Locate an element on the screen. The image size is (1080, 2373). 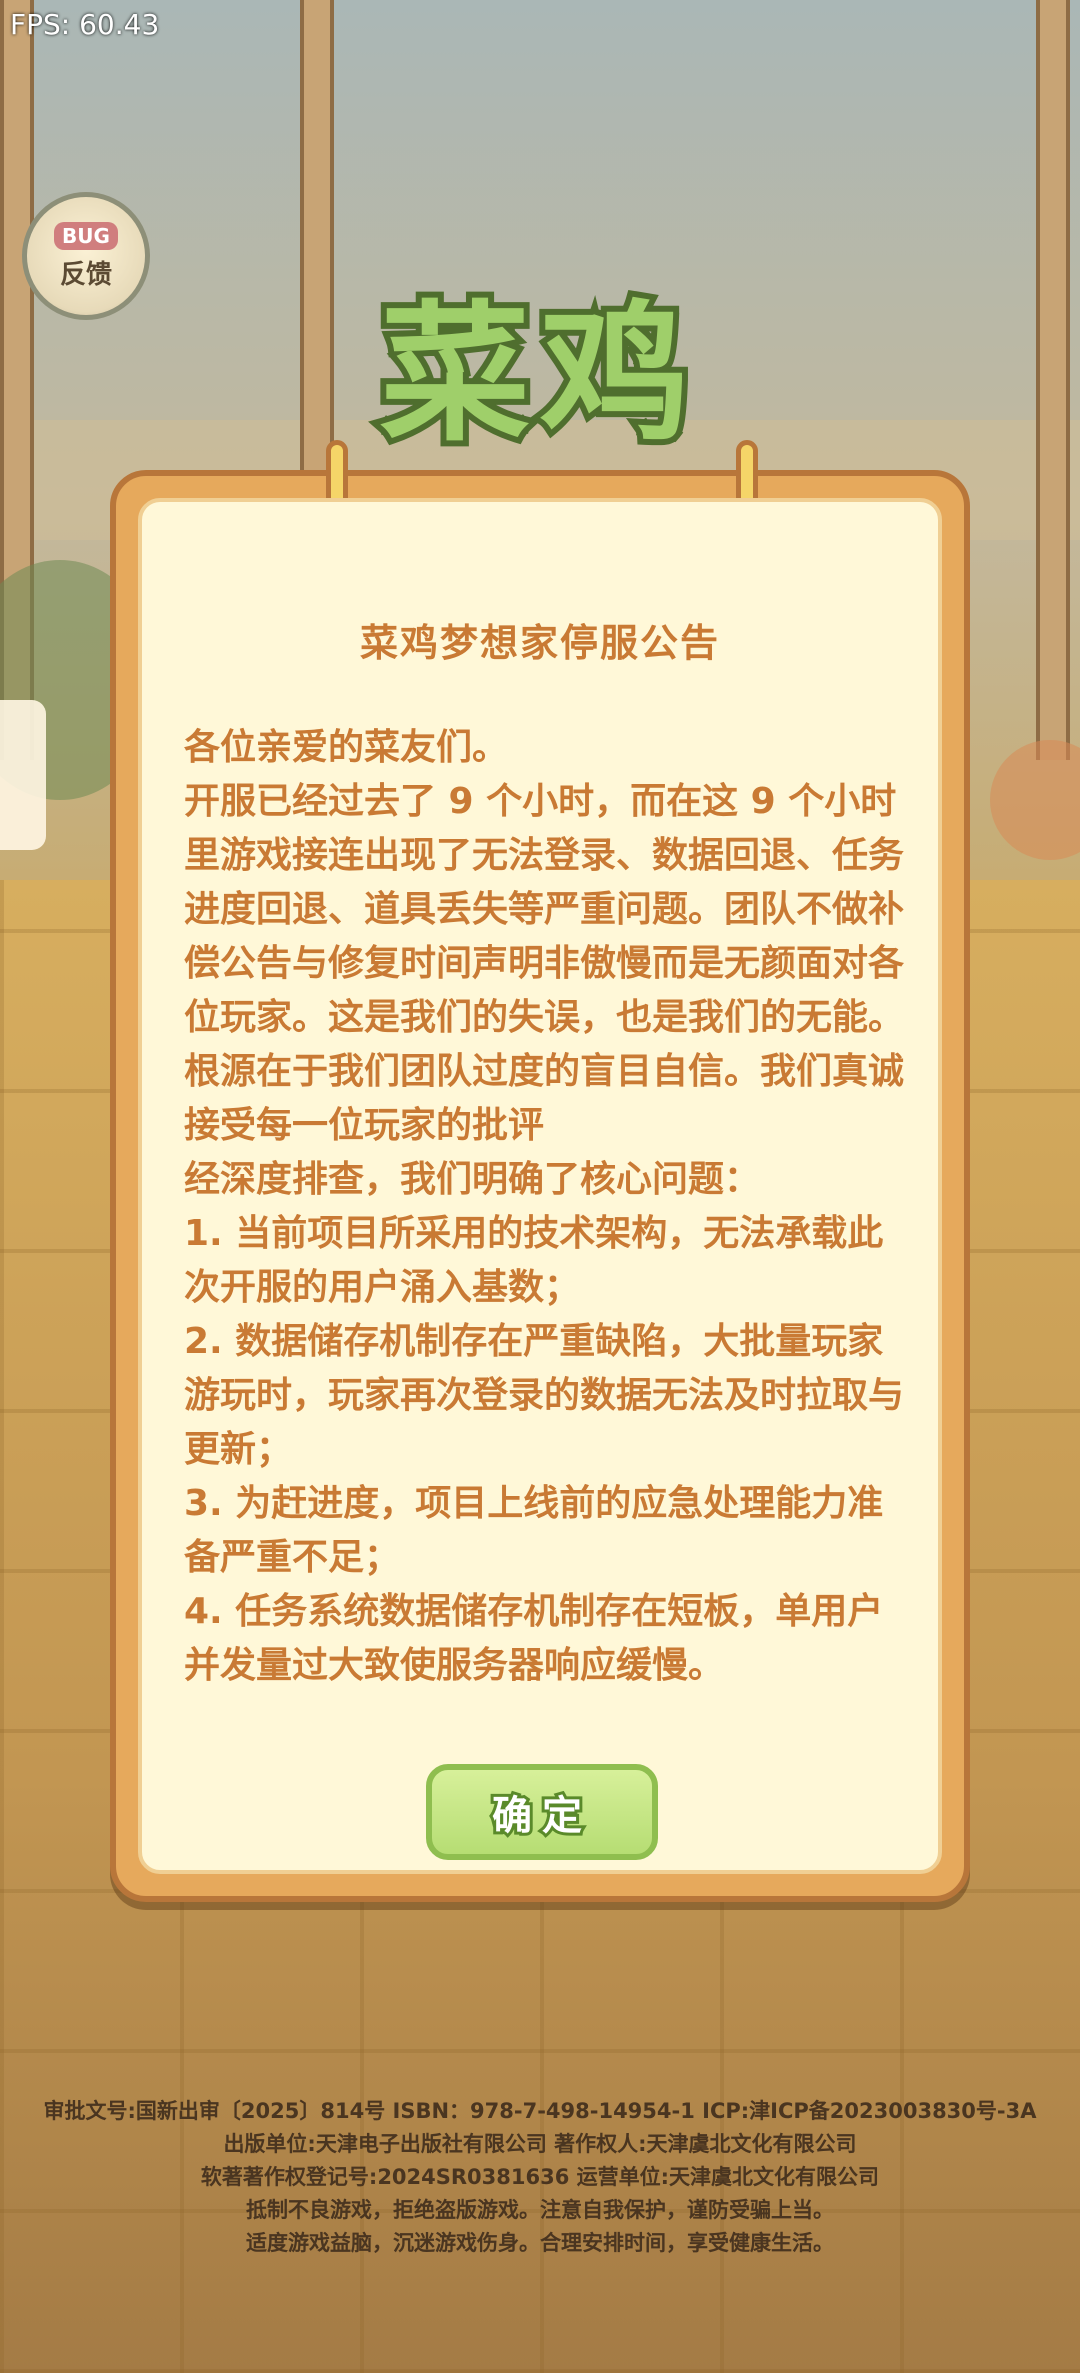
window-post is located at coordinates (1053, 380).